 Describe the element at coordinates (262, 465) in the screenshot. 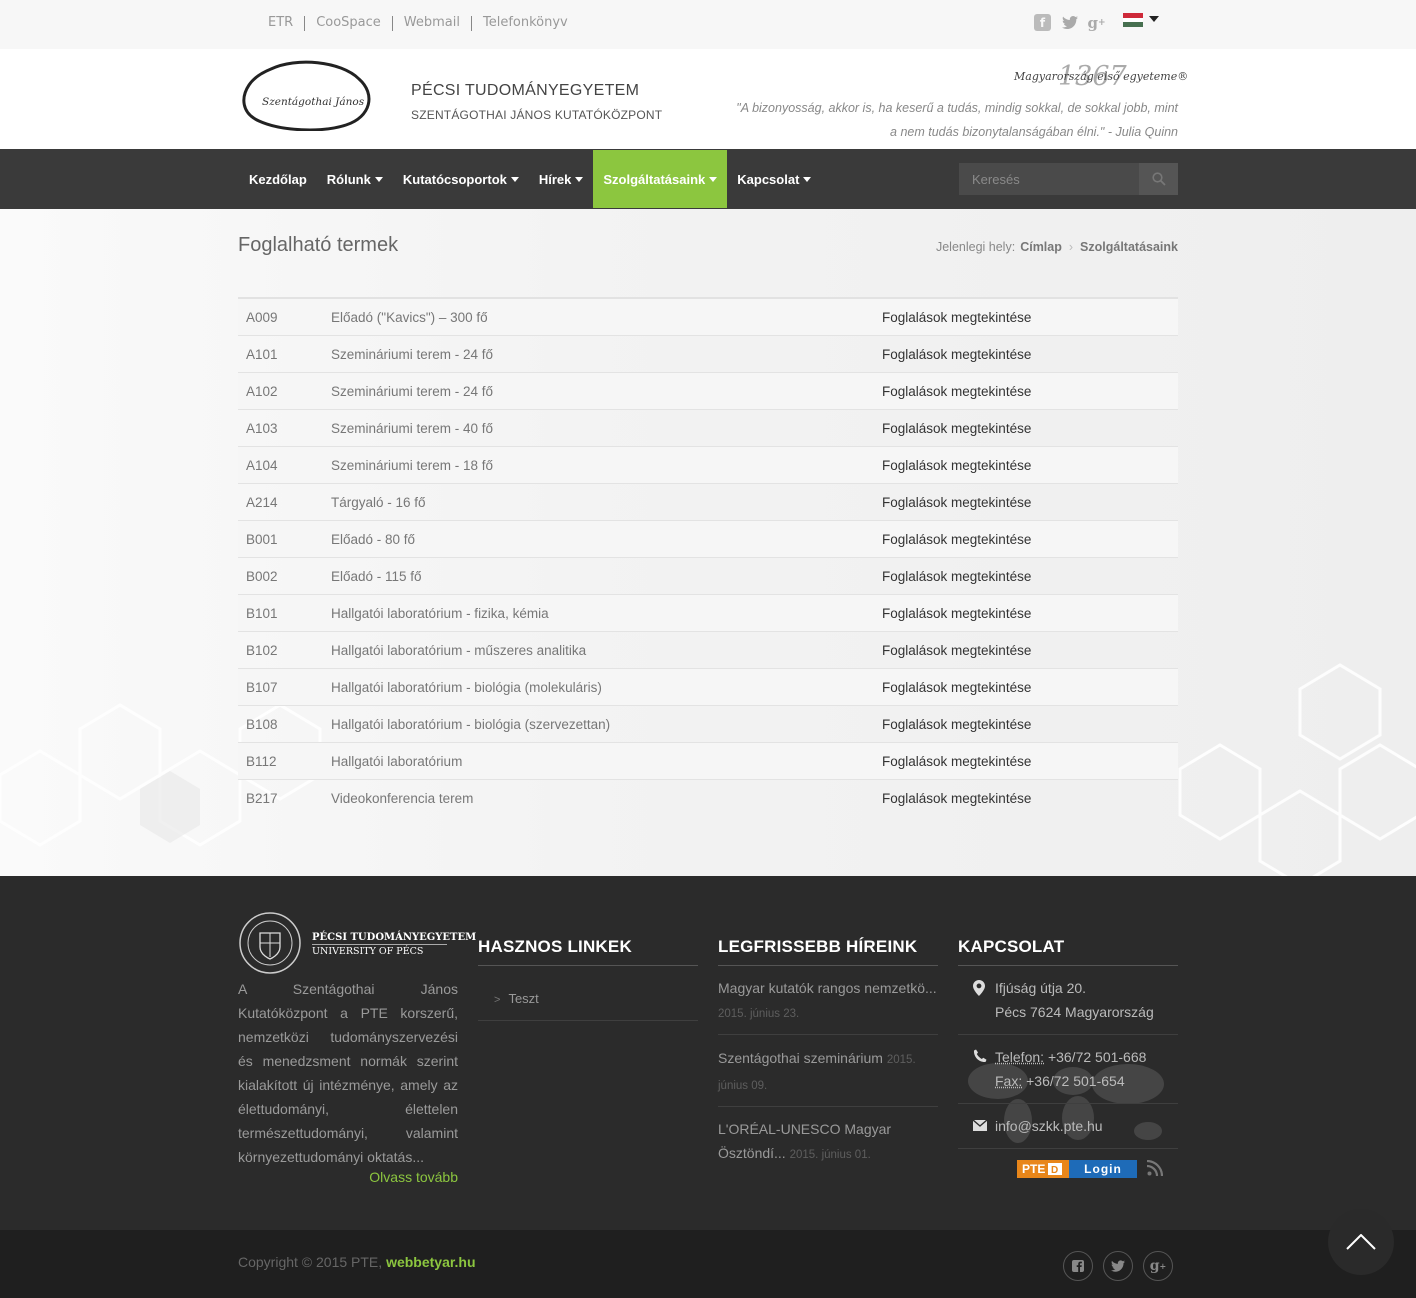

I see `room-code: A104` at that location.